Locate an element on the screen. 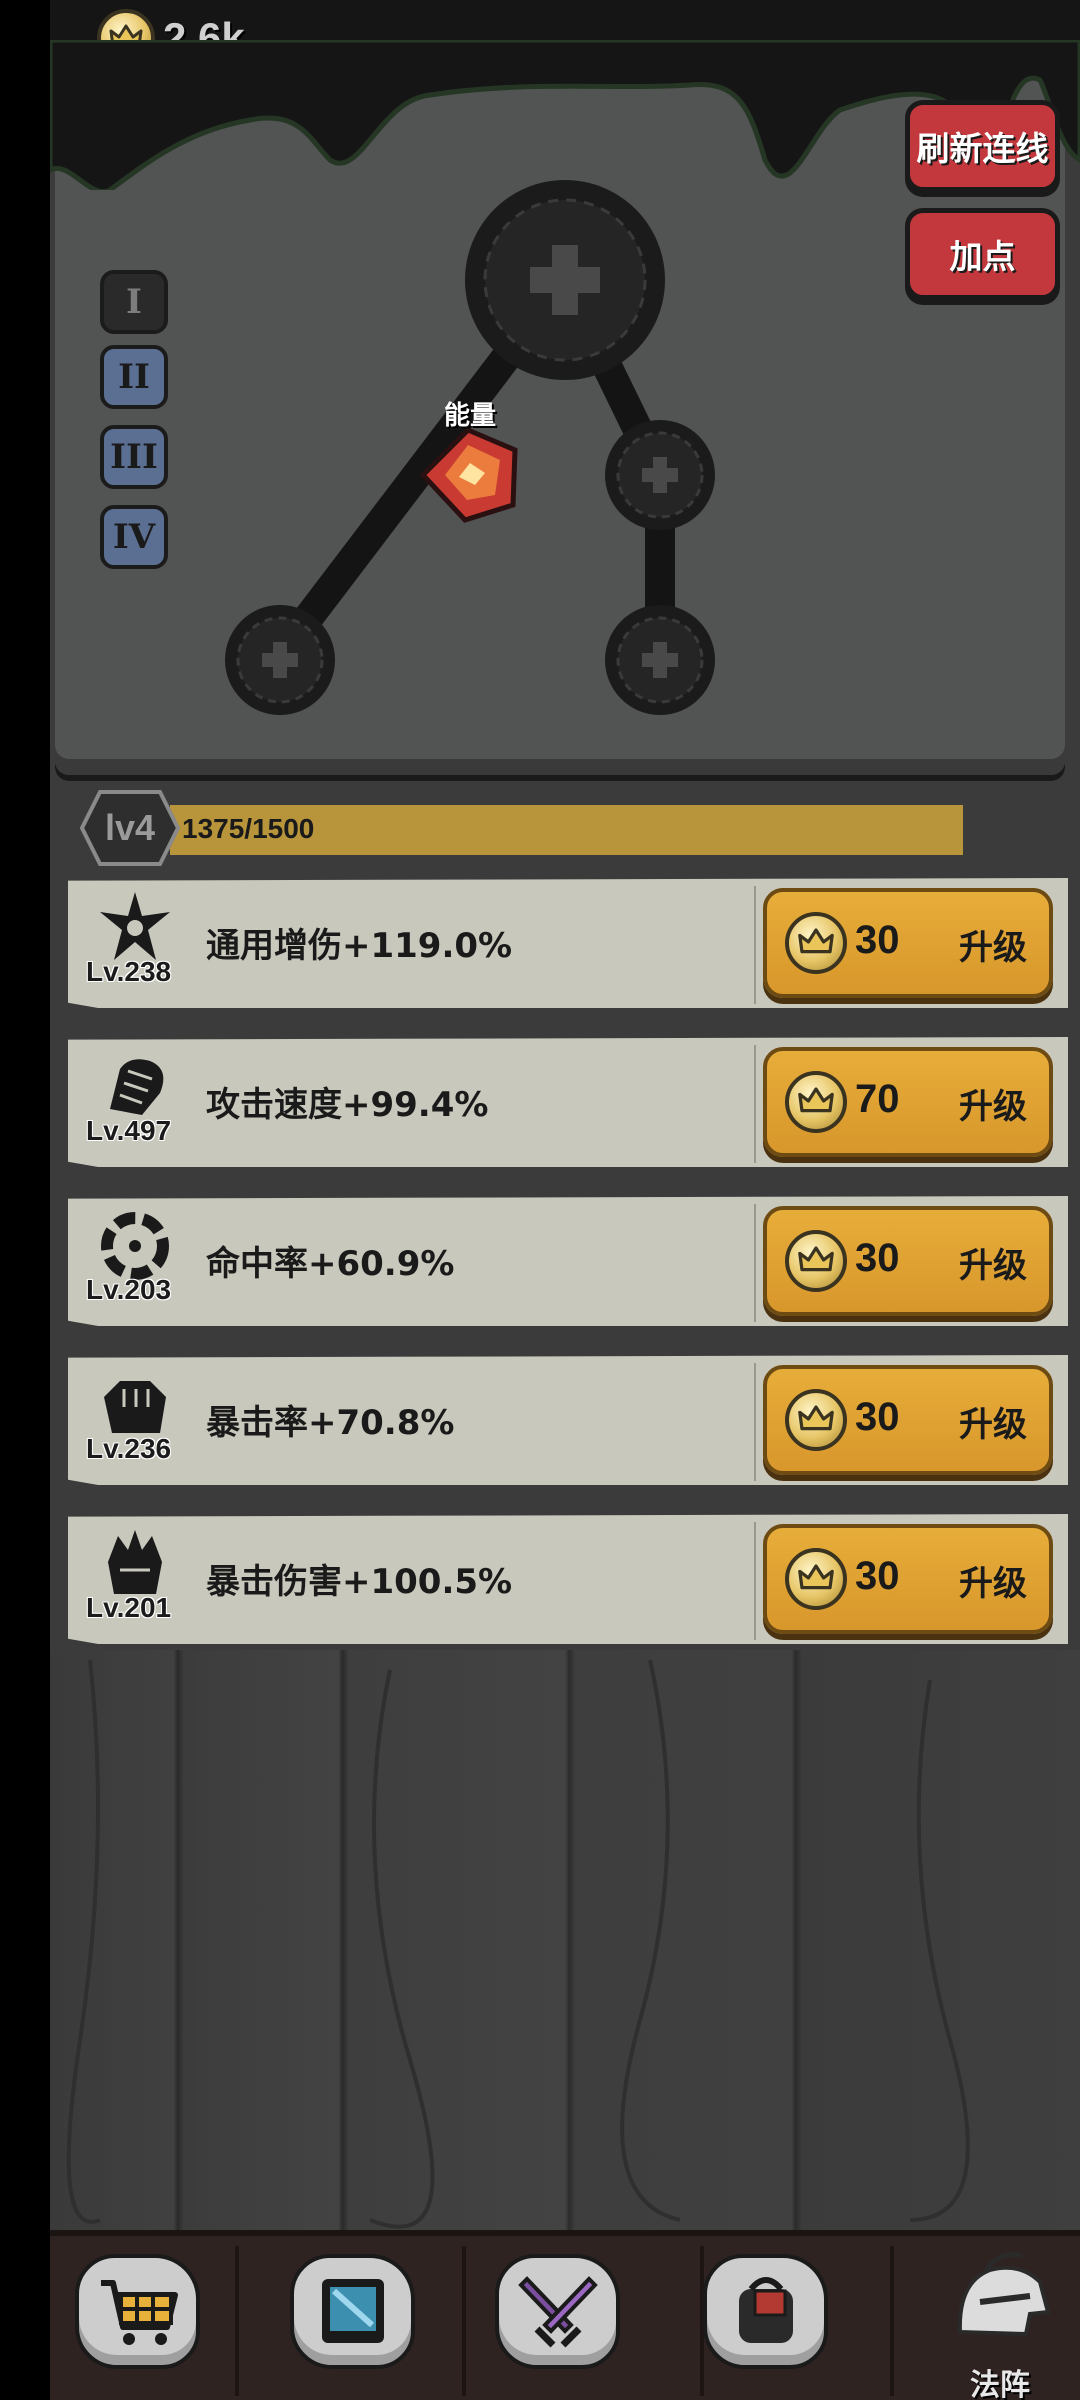 This screenshot has height=2400, width=1080. level-progress-text: 1375/1500 is located at coordinates (248, 828).